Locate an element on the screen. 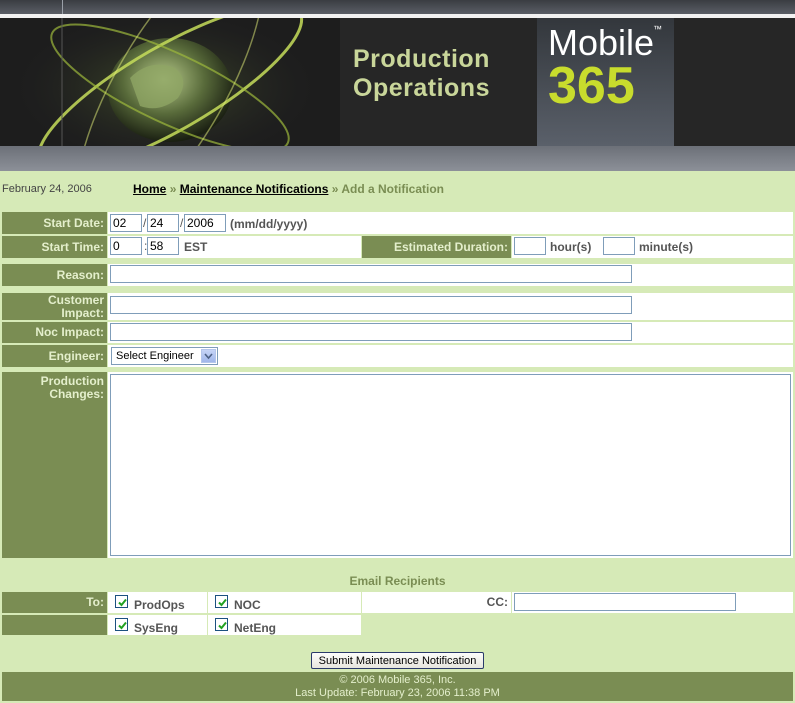 This screenshot has height=703, width=795. prodops-label: ProdOps is located at coordinates (159, 605).